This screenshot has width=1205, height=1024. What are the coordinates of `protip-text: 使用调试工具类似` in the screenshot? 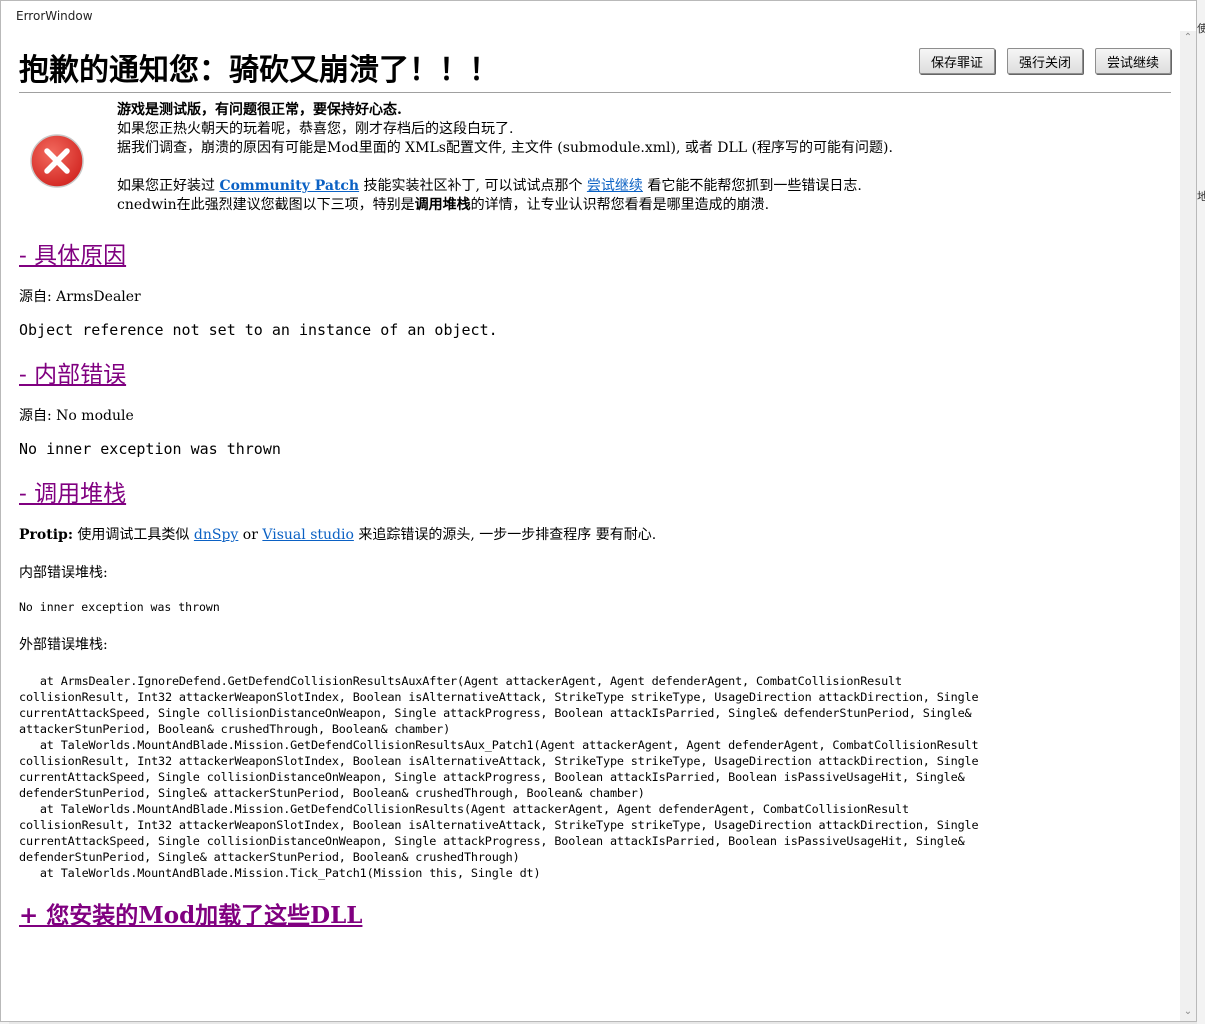 It's located at (133, 535).